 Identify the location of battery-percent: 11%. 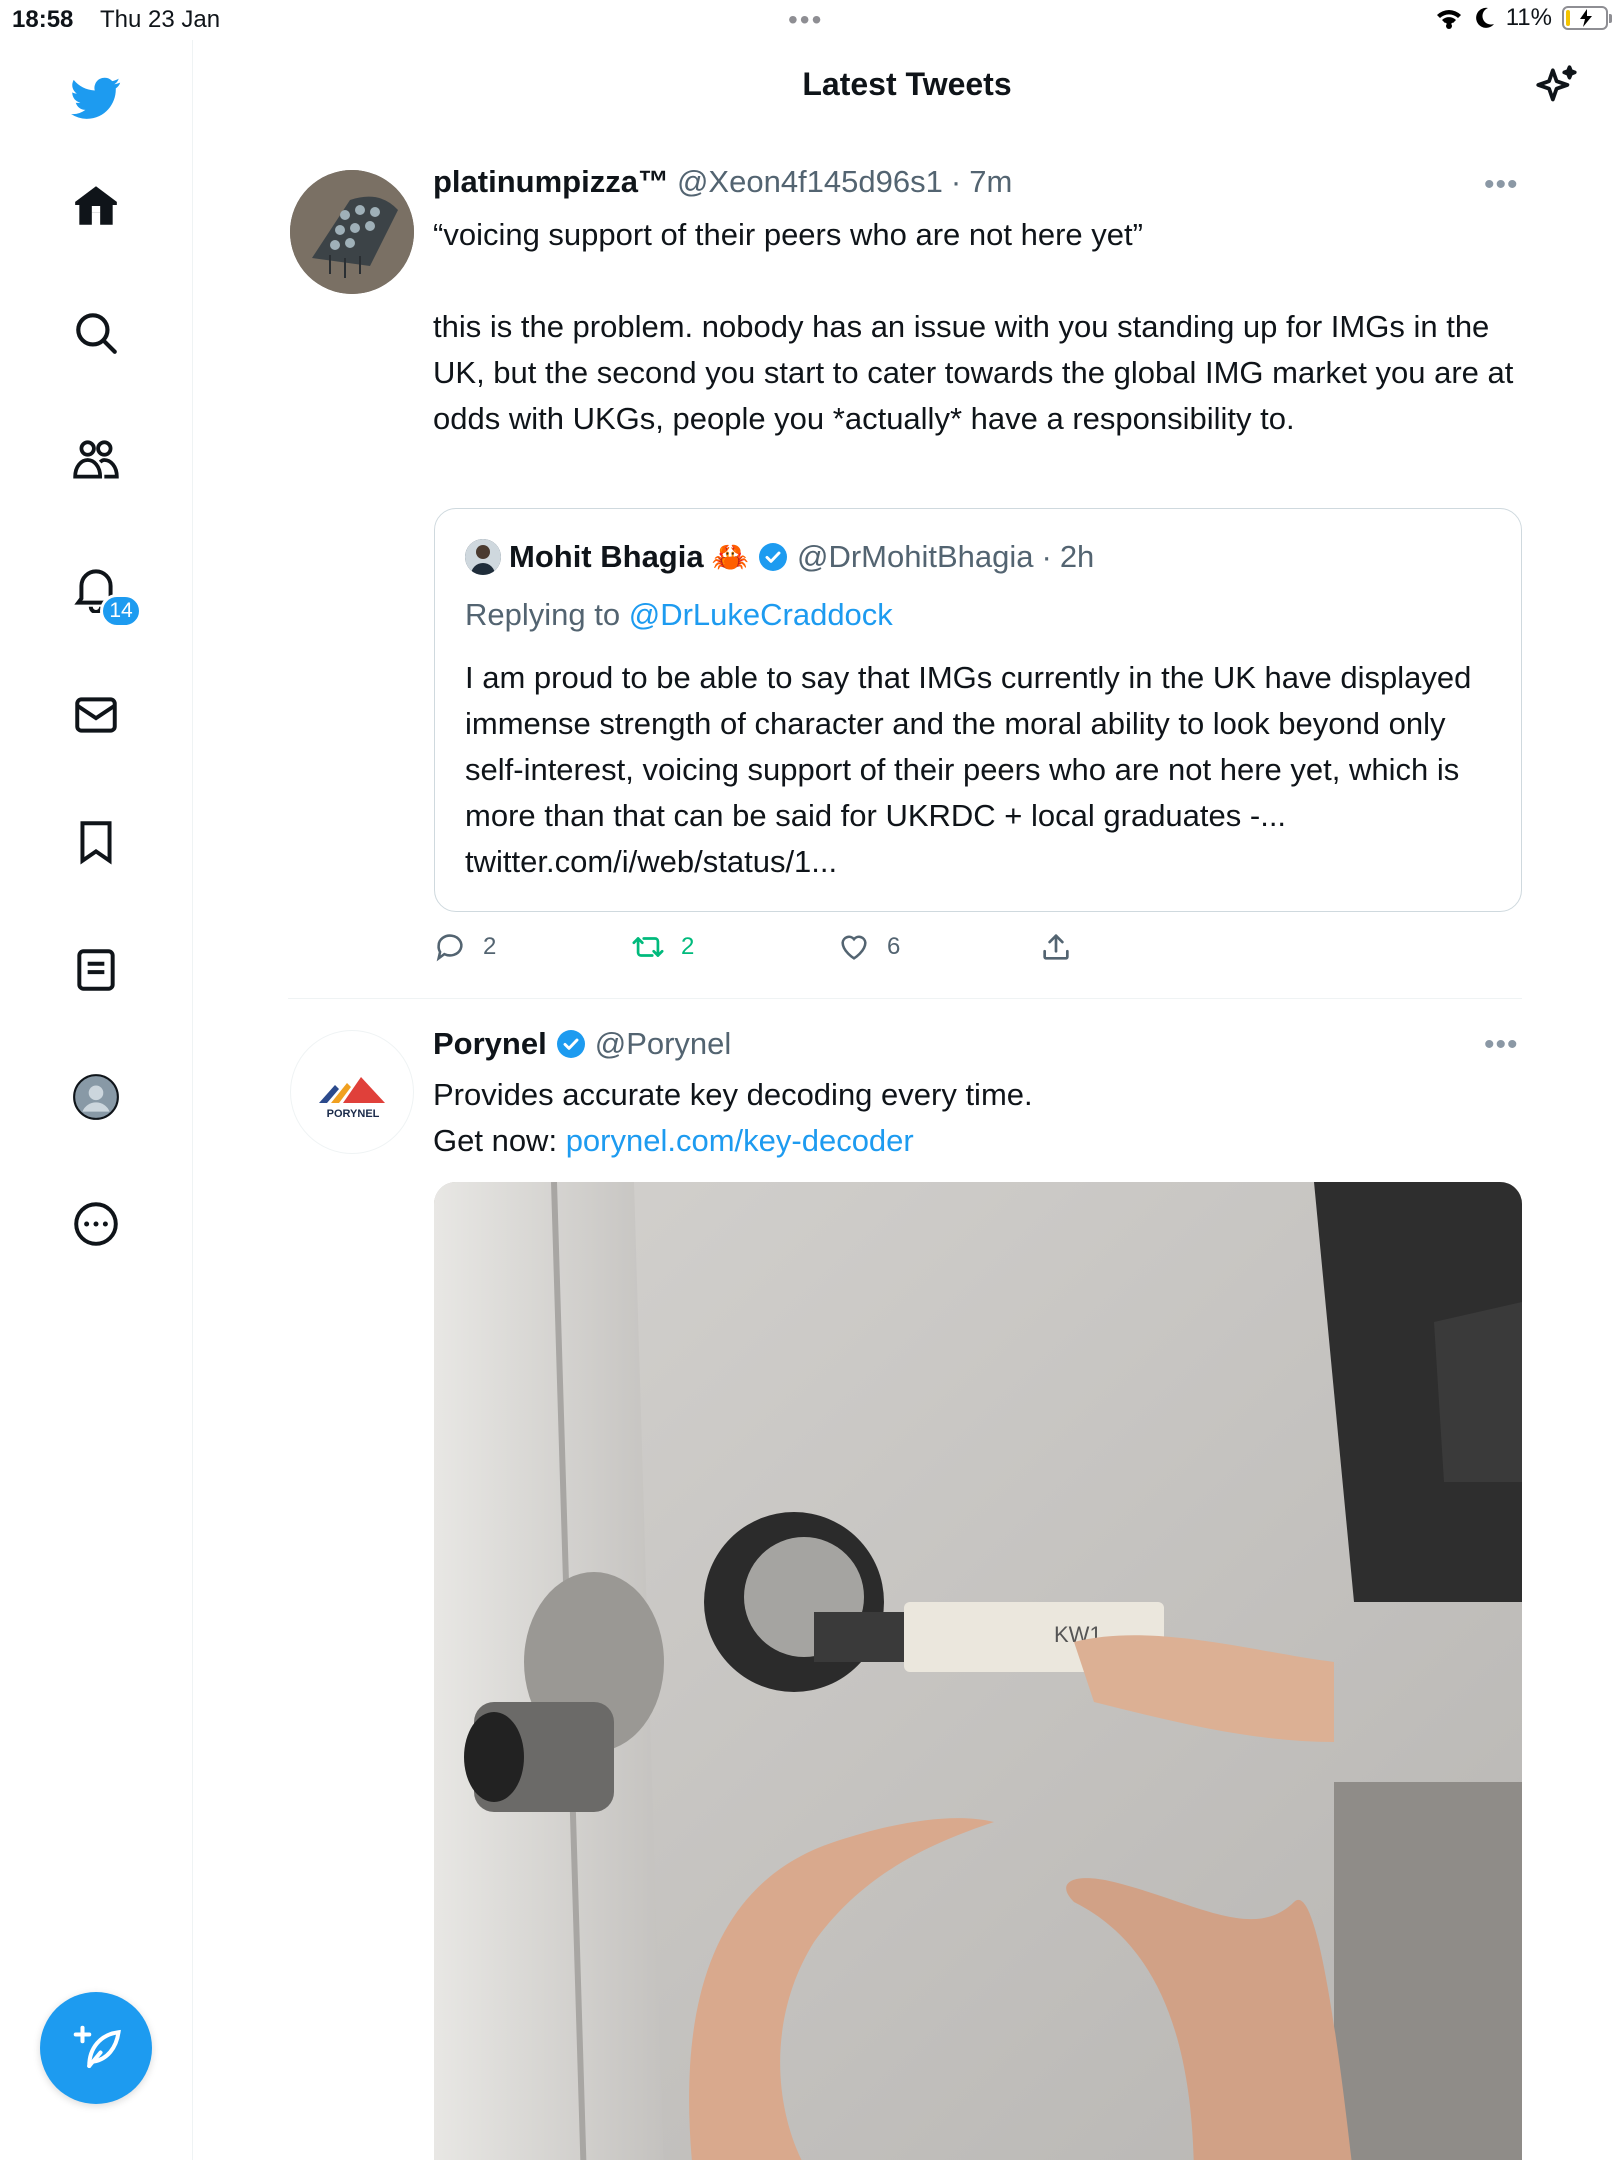
(1528, 17).